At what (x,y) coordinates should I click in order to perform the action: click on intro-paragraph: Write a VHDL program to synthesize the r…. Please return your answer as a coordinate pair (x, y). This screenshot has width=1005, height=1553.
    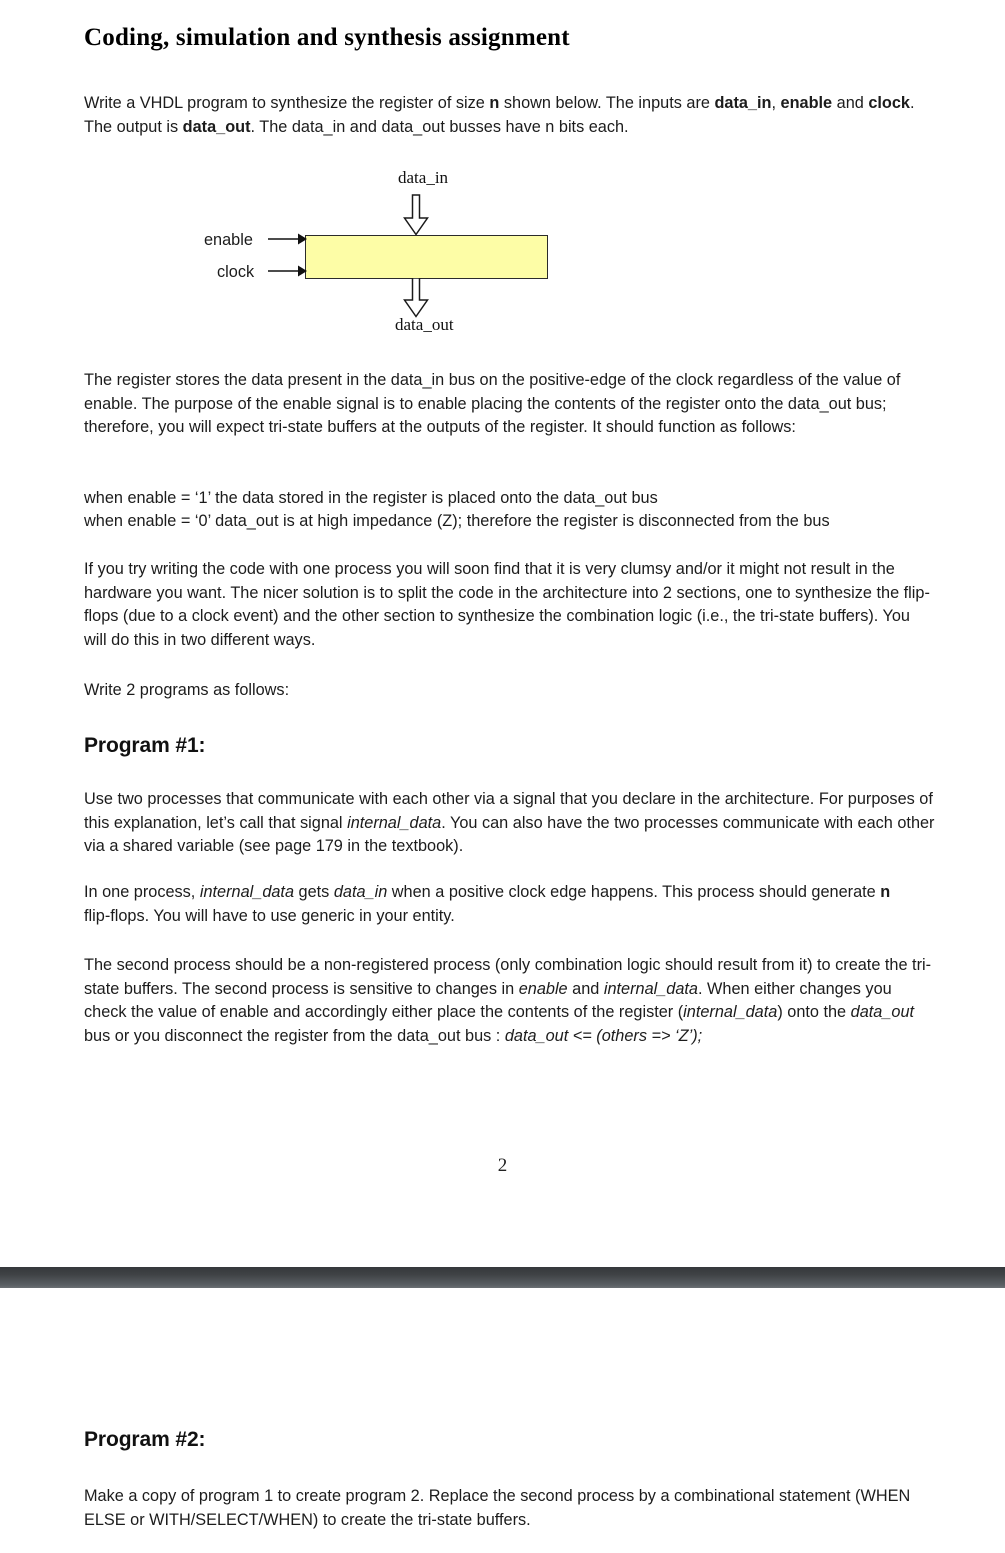
    Looking at the image, I should click on (515, 115).